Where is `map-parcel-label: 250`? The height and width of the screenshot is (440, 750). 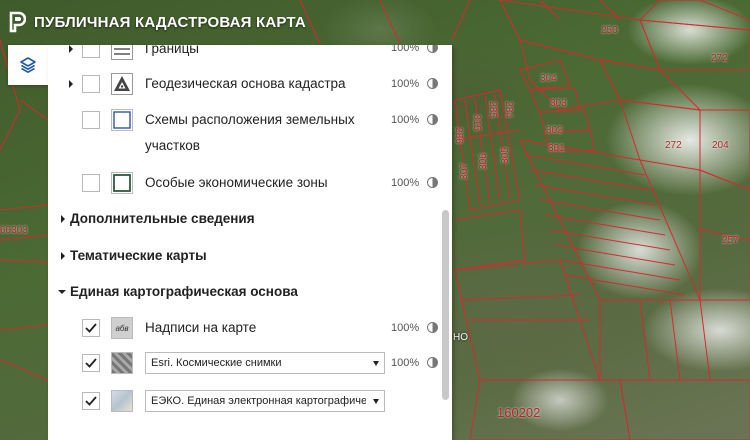 map-parcel-label: 250 is located at coordinates (609, 30).